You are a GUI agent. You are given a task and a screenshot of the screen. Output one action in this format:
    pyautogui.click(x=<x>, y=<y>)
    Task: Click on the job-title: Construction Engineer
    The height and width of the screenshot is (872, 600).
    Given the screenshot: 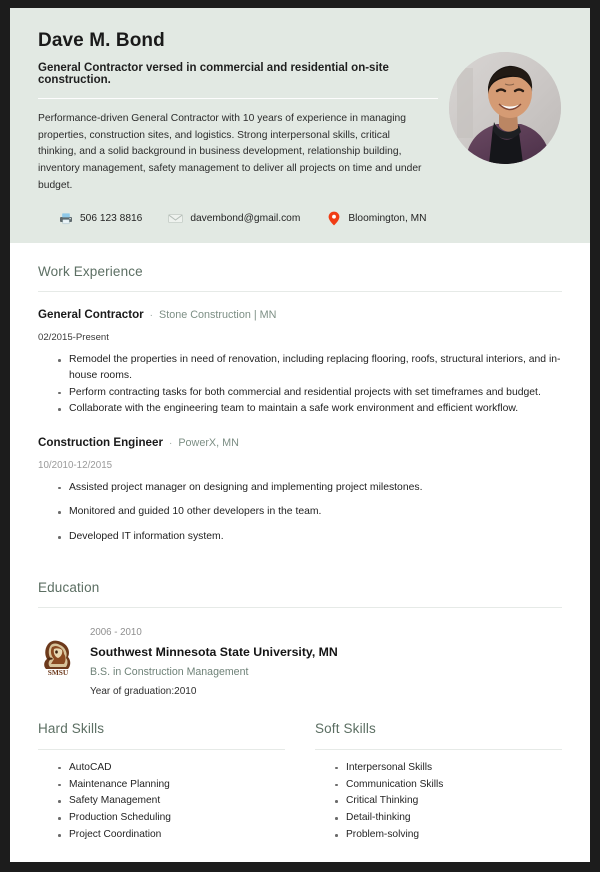 What is the action you would take?
    pyautogui.click(x=100, y=442)
    